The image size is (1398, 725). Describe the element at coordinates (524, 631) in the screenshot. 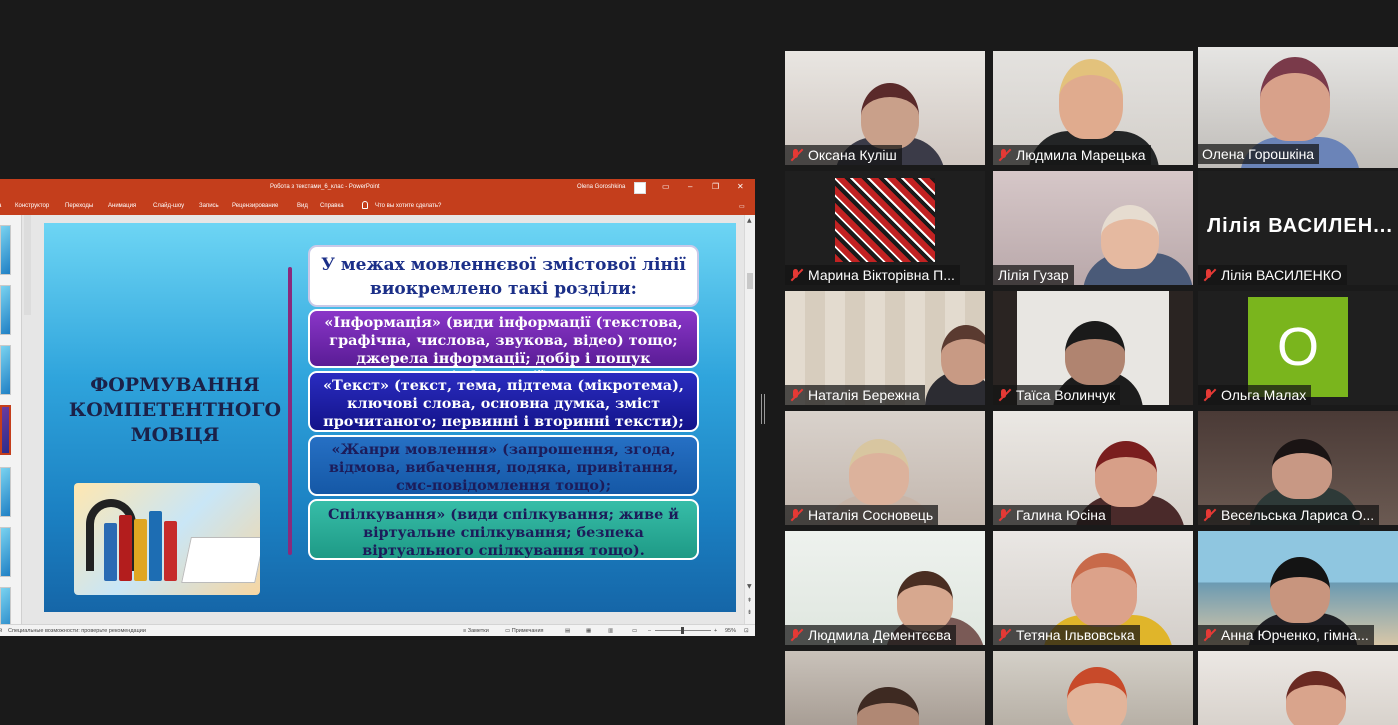

I see `comments-button: ▭ Примечания` at that location.